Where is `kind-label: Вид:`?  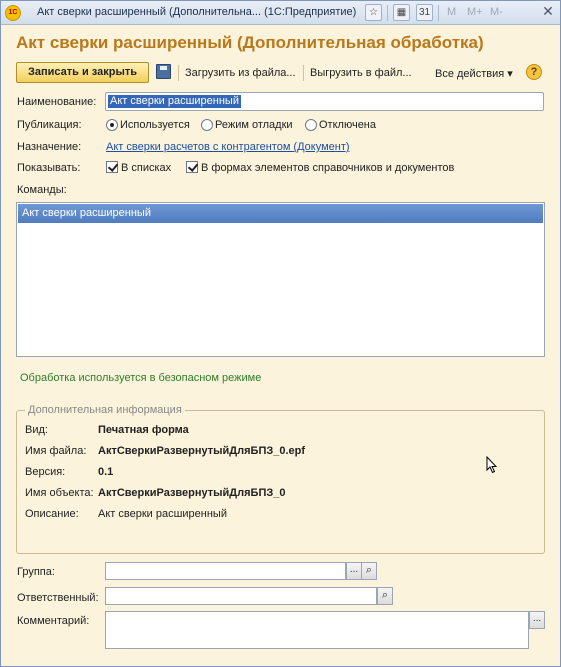
kind-label: Вид: is located at coordinates (36, 430).